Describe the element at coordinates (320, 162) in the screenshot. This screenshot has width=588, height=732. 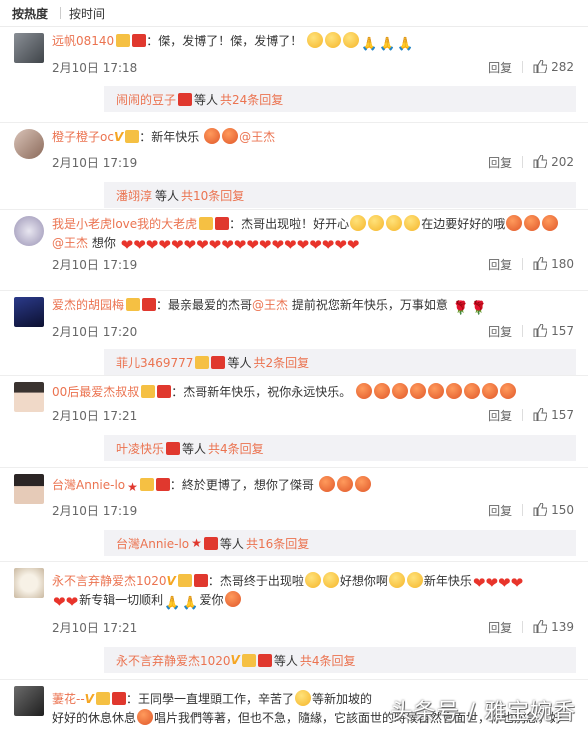
I see `comment-meta: 2月10日 17:19 回复 202` at that location.